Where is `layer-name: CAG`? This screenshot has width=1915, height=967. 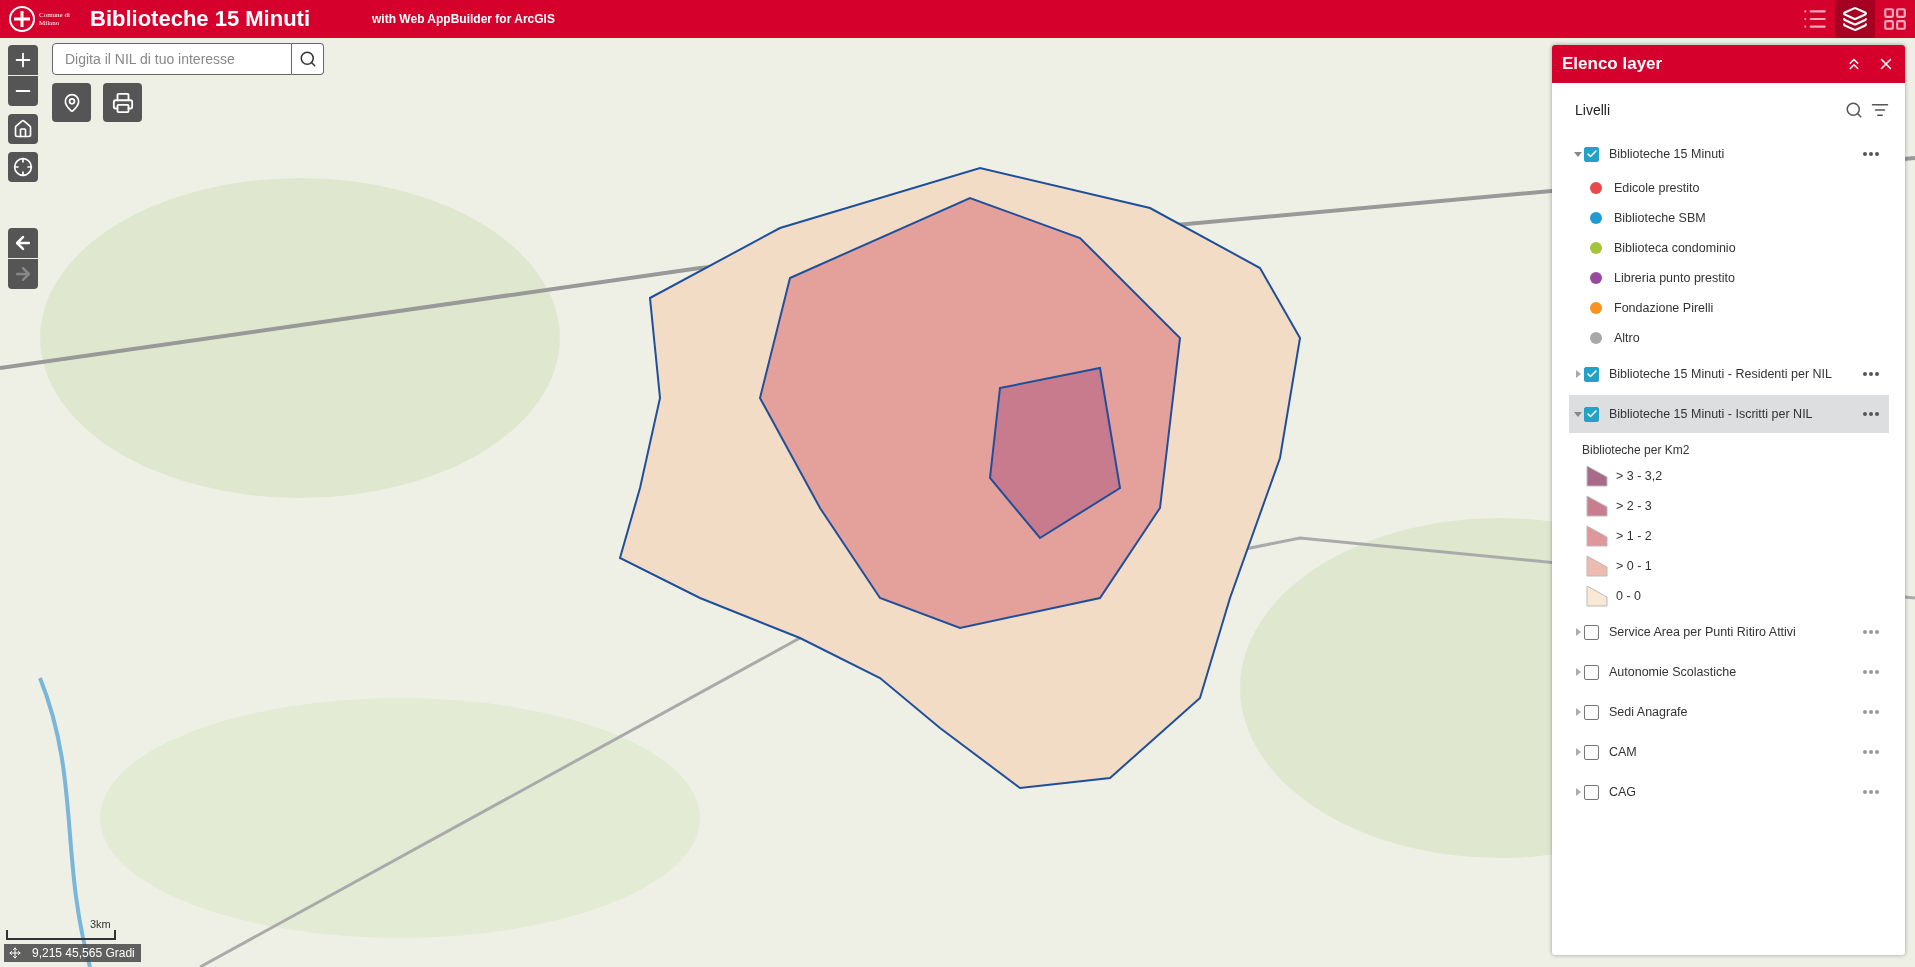
layer-name: CAG is located at coordinates (1623, 792).